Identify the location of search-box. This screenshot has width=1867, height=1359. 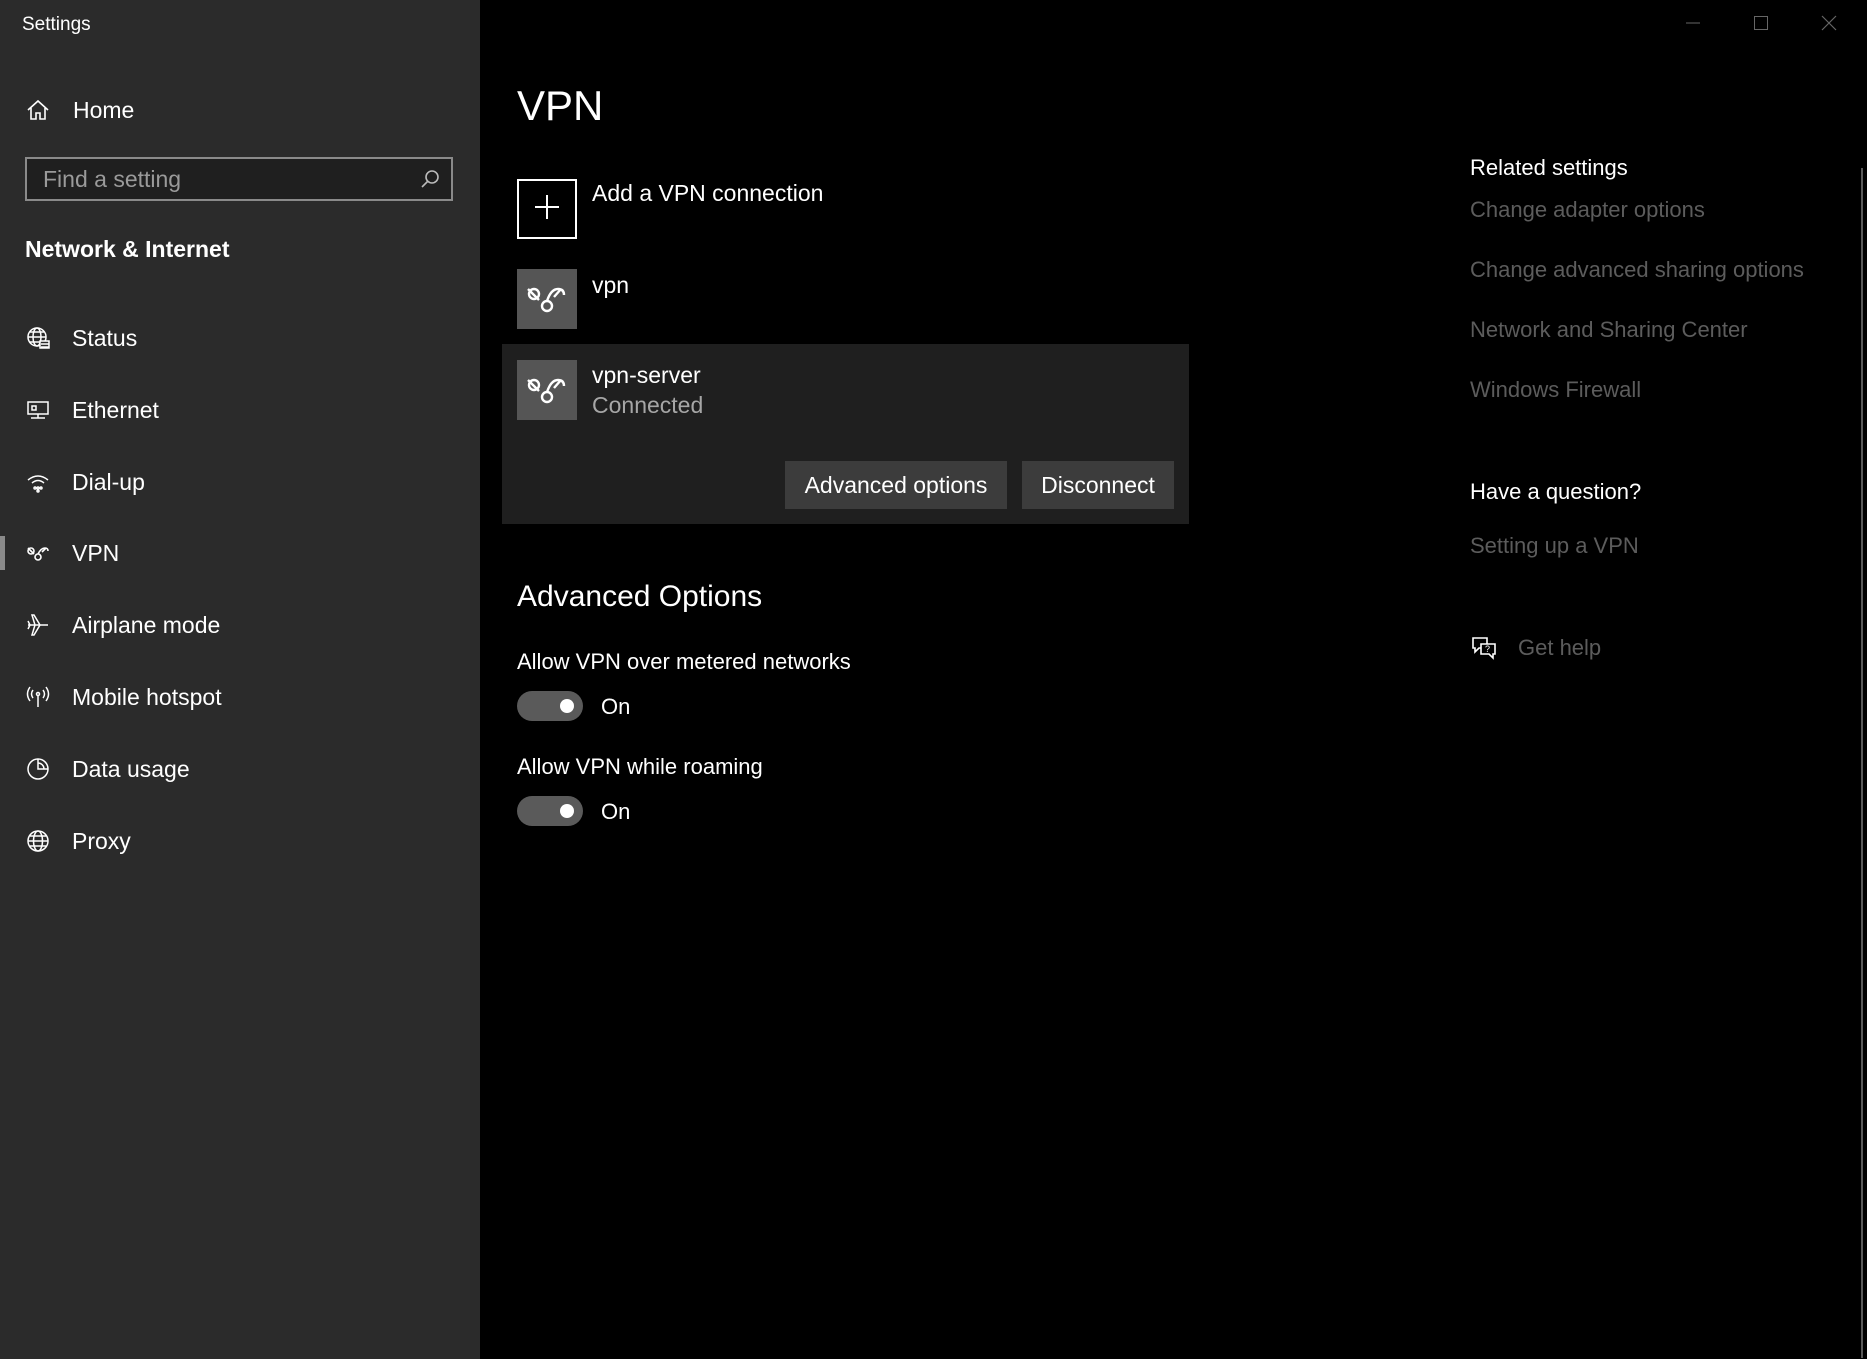
(239, 179).